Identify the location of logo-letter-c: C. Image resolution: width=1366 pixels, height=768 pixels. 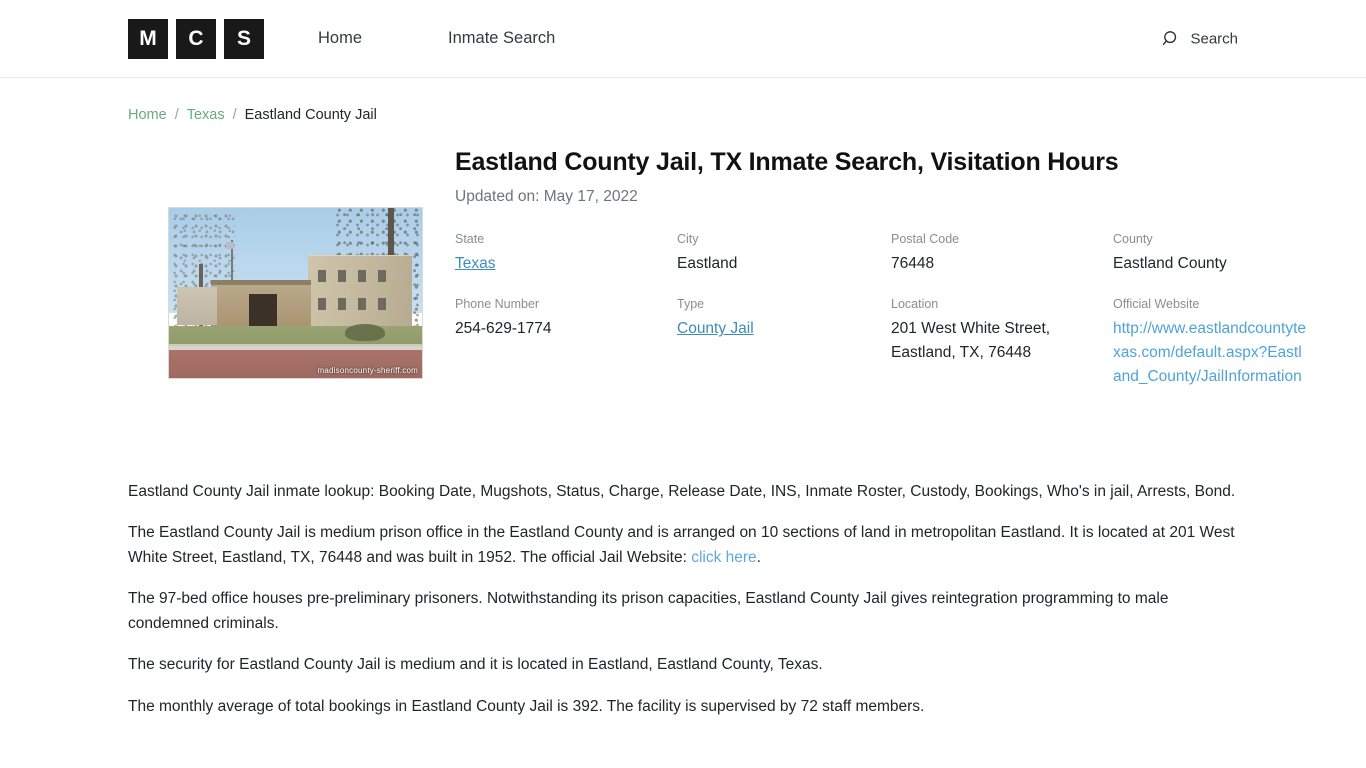
(196, 38).